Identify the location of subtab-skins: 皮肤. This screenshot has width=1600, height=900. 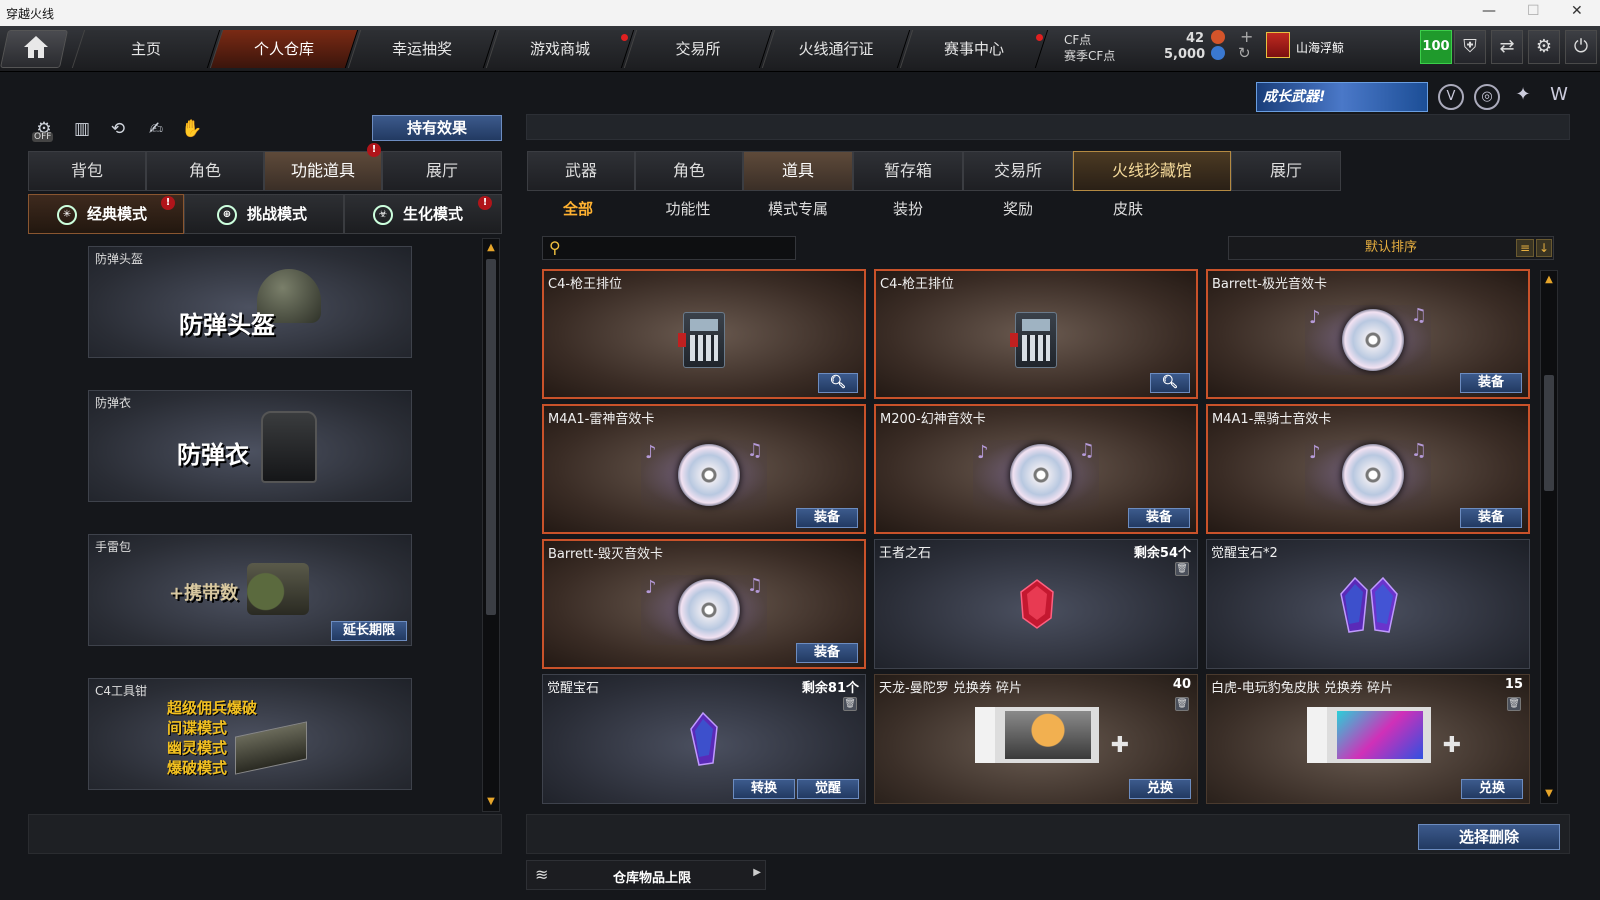
(1128, 210).